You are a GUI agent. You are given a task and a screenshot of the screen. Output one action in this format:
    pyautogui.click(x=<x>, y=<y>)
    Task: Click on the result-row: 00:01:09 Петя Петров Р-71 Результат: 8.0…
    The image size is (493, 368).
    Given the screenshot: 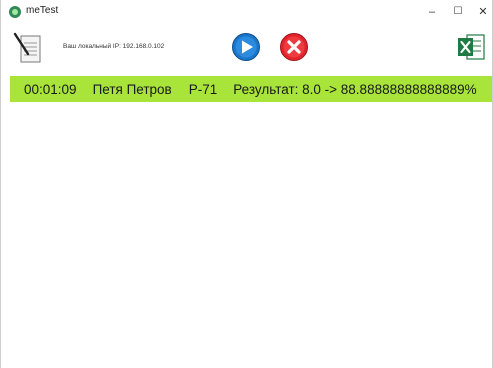 What is the action you would take?
    pyautogui.click(x=251, y=89)
    